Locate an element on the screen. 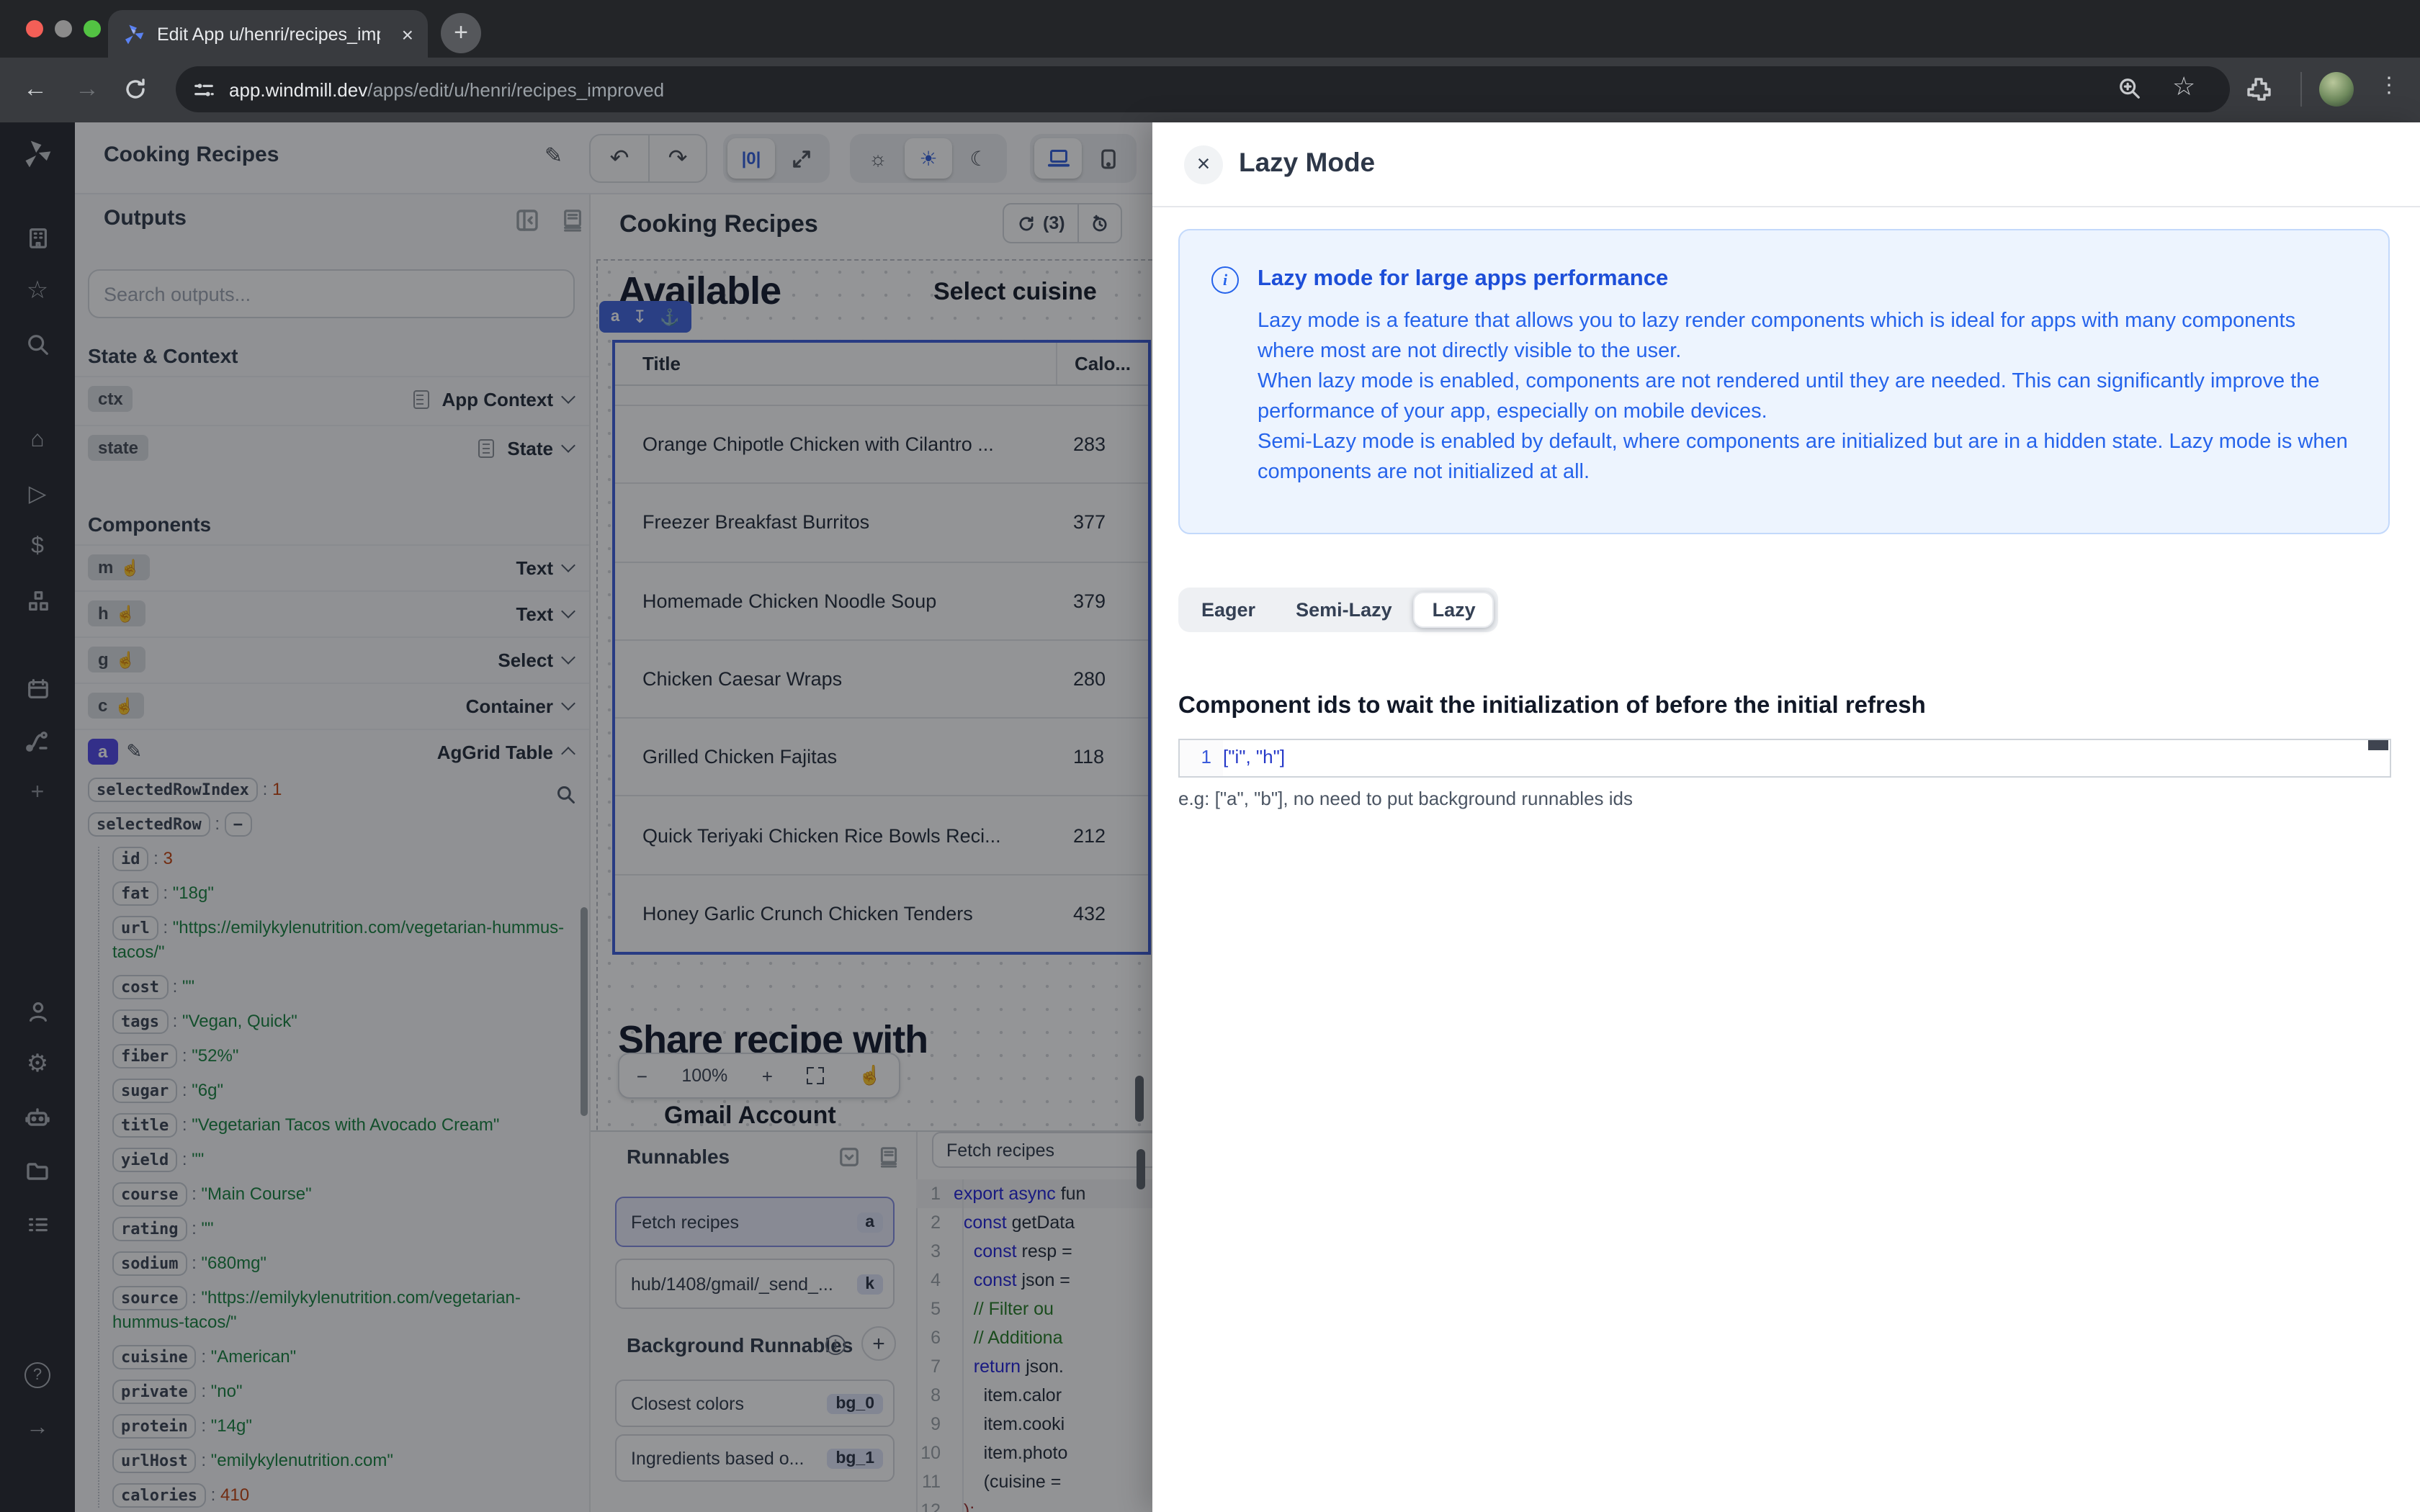 The width and height of the screenshot is (2420, 1512). component-ids-editor: 1 ["i", "h"] is located at coordinates (1785, 758).